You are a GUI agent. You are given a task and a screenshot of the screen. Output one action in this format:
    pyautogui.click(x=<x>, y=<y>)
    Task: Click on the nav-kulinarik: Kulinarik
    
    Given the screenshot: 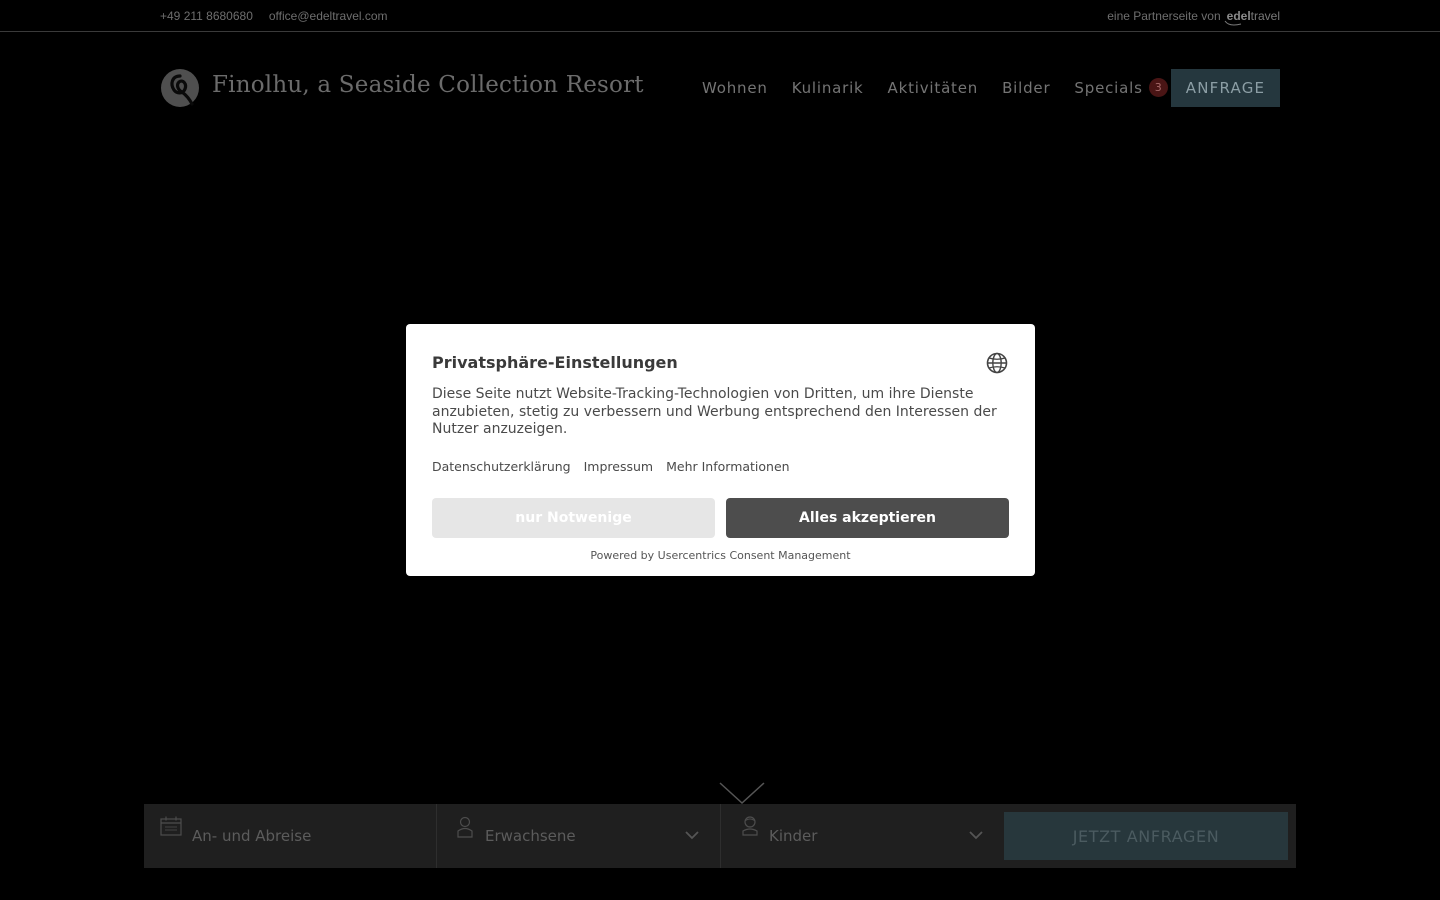 What is the action you would take?
    pyautogui.click(x=828, y=87)
    